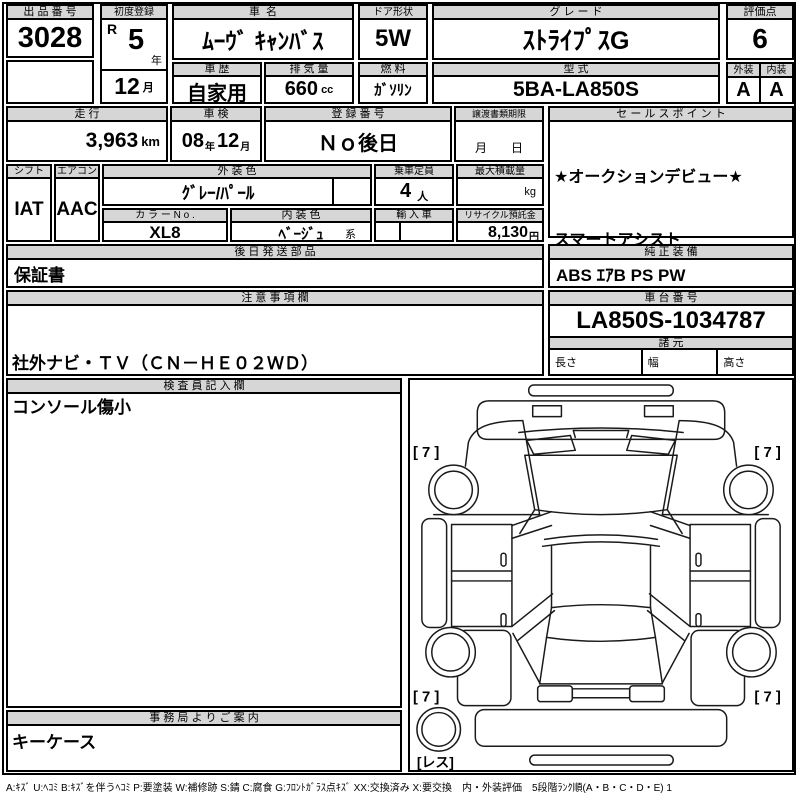  I want to click on roof-sides, so click(601, 577).